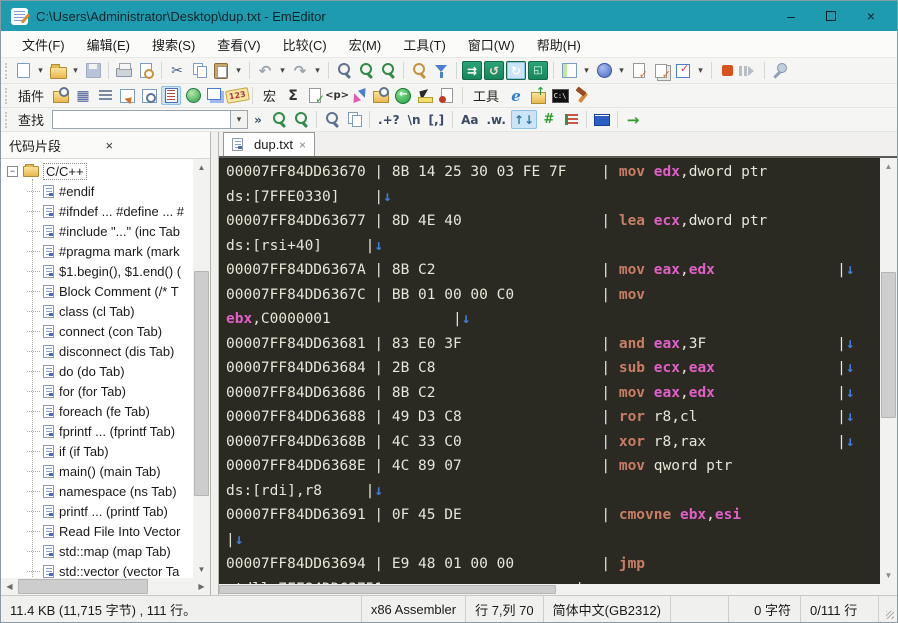 The image size is (898, 623). I want to click on print-preview-button, so click(146, 70).